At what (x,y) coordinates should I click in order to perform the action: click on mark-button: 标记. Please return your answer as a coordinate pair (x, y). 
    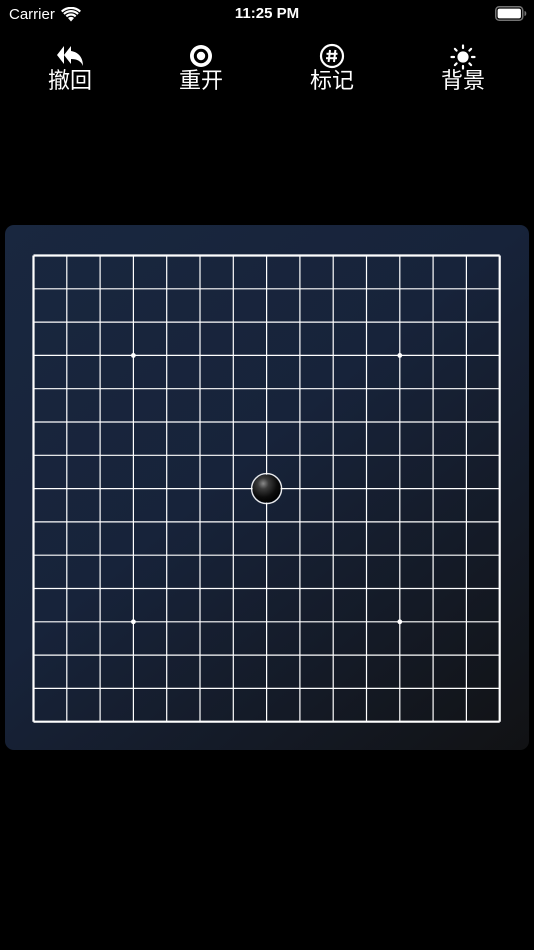
    Looking at the image, I should click on (332, 72).